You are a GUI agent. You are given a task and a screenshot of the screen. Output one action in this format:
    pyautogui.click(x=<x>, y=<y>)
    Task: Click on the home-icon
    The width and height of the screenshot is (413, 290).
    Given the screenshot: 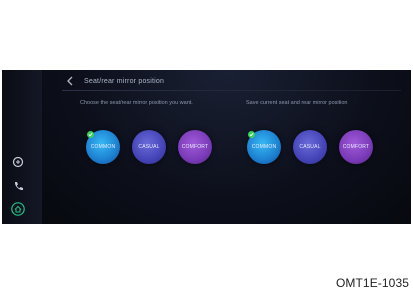 What is the action you would take?
    pyautogui.click(x=18, y=209)
    